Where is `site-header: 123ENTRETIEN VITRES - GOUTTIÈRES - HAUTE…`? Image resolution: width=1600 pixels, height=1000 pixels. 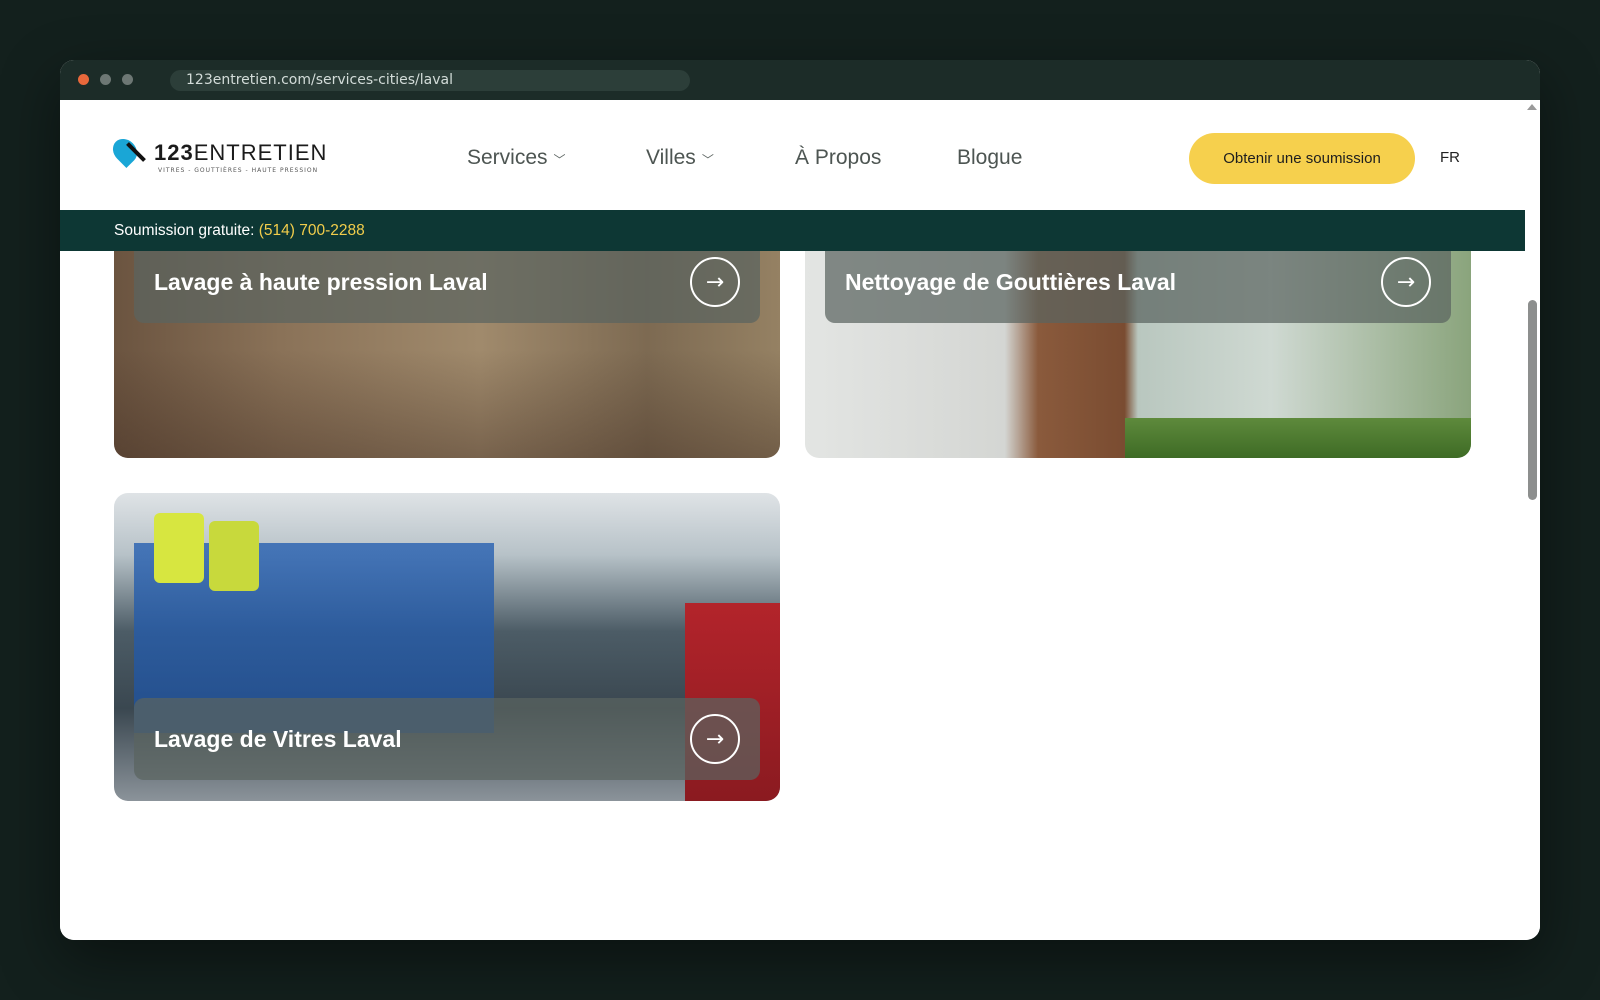 site-header: 123ENTRETIEN VITRES - GOUTTIÈRES - HAUTE… is located at coordinates (792, 155).